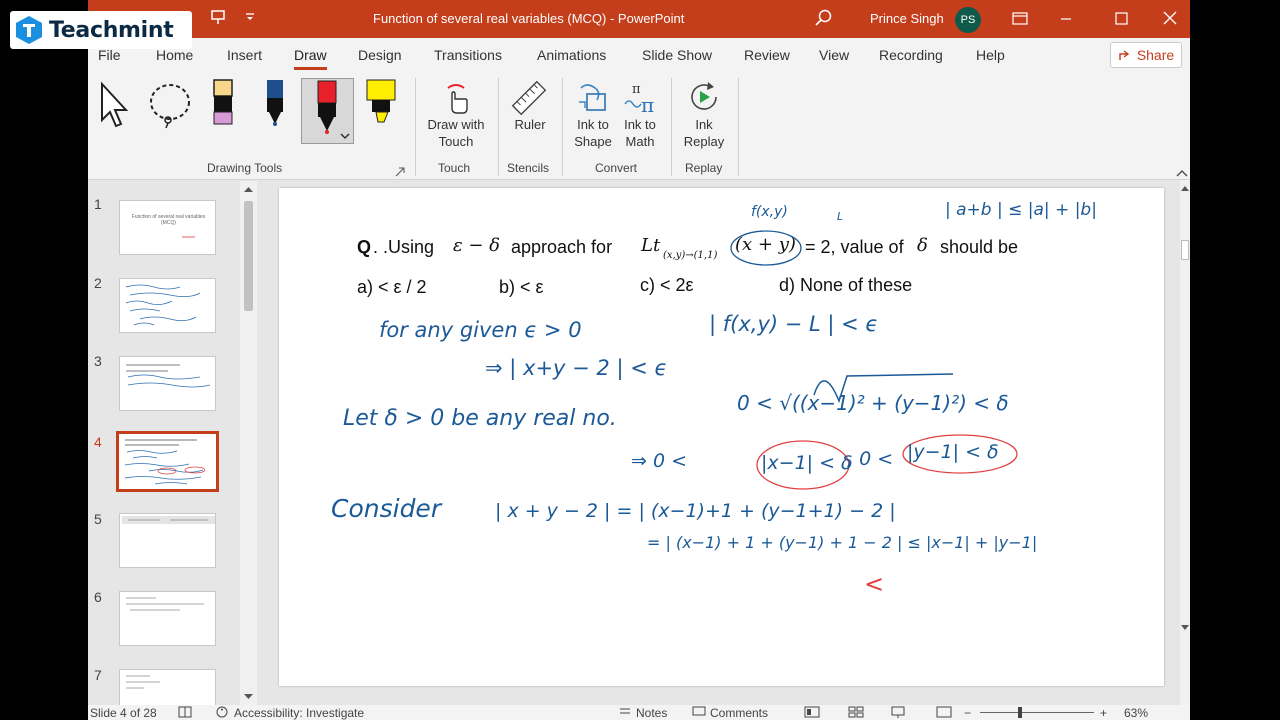 This screenshot has height=720, width=1280. I want to click on search-icon, so click(824, 19).